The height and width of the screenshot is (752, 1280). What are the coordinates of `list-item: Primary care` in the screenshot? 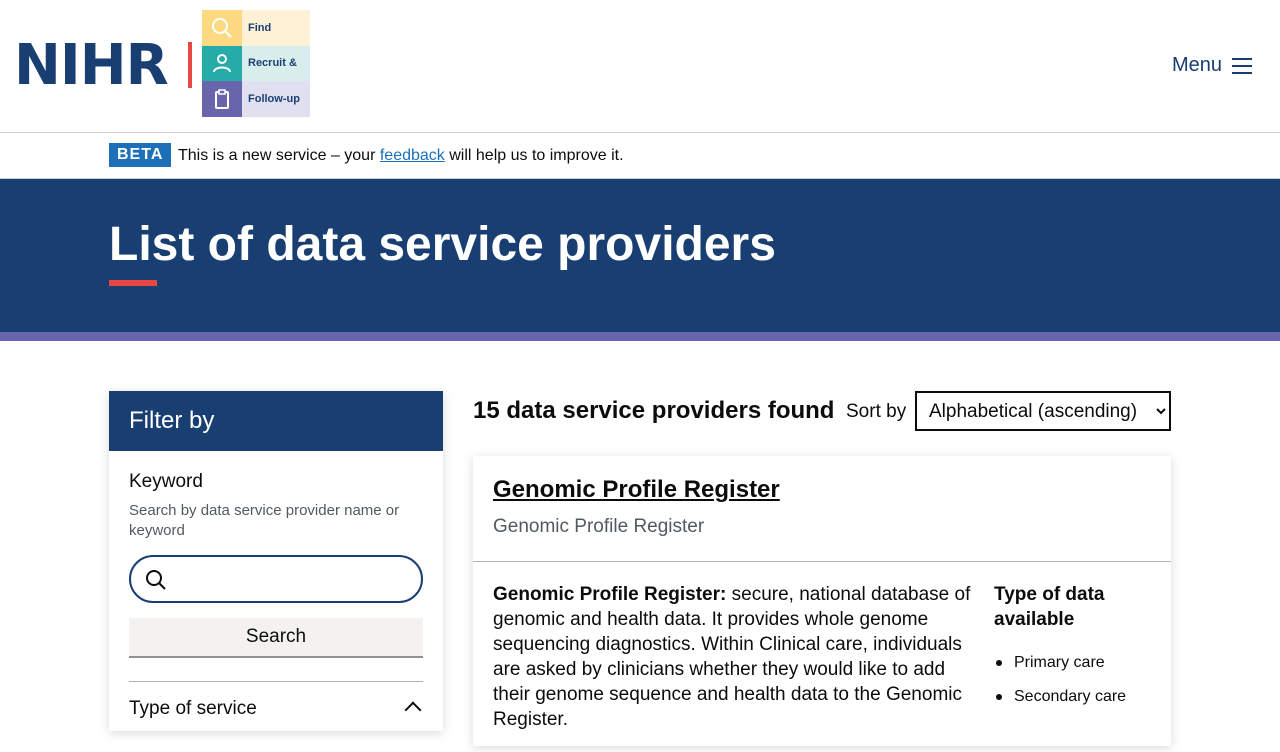 It's located at (1074, 663).